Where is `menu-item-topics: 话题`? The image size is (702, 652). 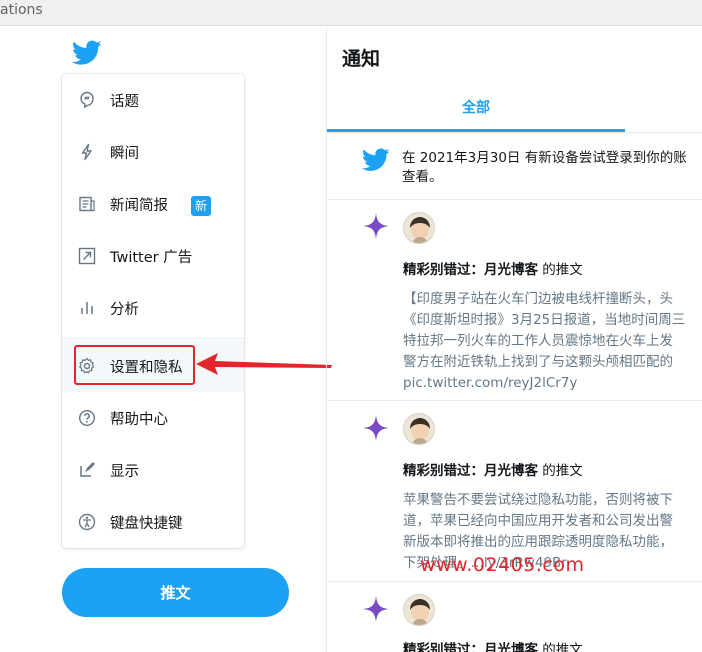 menu-item-topics: 话题 is located at coordinates (153, 100).